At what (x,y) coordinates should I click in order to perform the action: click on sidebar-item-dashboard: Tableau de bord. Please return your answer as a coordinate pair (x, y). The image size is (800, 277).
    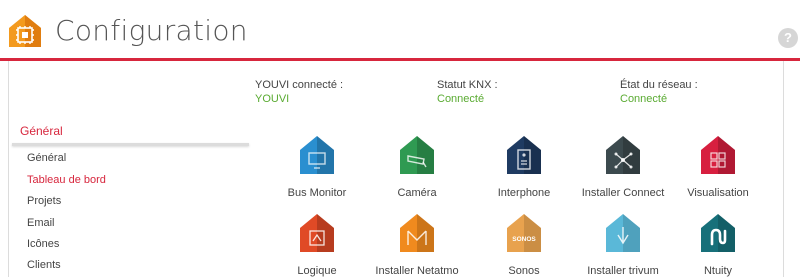
    Looking at the image, I should click on (66, 180).